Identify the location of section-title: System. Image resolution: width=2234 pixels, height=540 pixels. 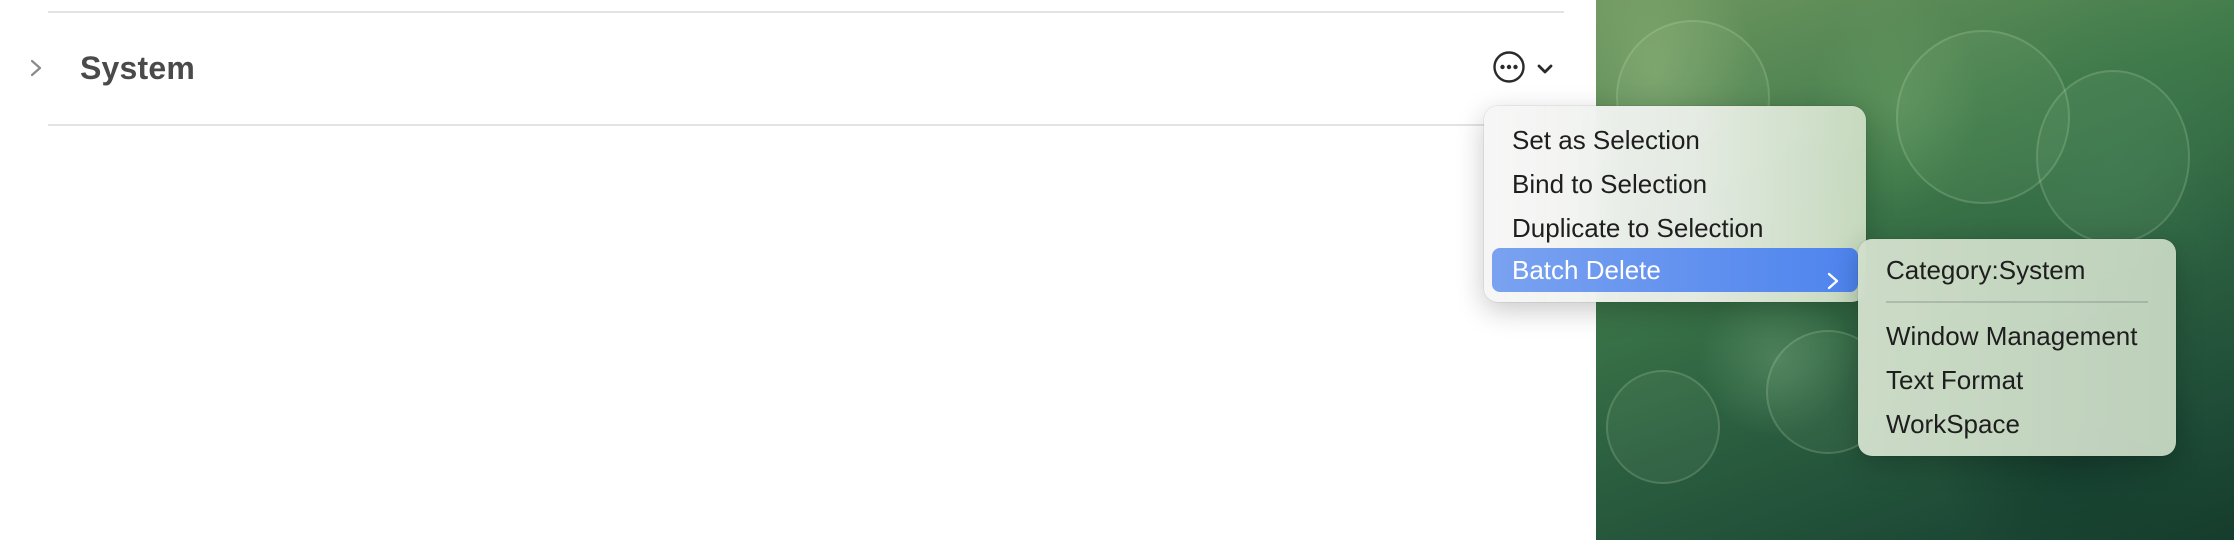
(138, 68).